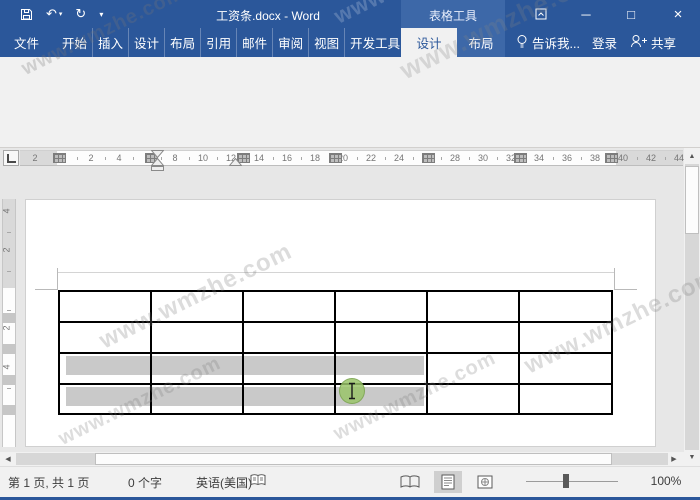  What do you see at coordinates (692, 156) in the screenshot?
I see `scroll-up-icon: ▲` at bounding box center [692, 156].